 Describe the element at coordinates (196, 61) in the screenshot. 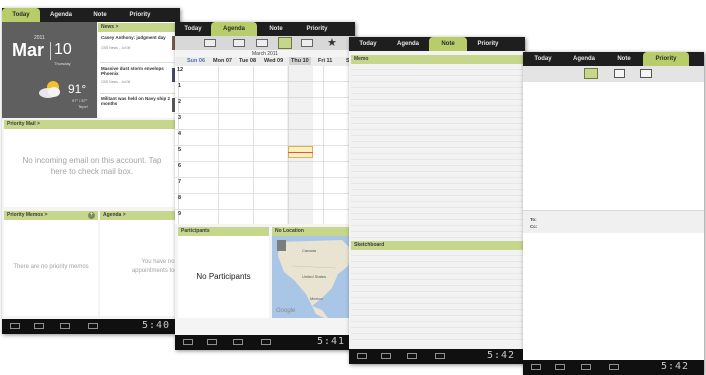

I see `day-header: Sun 06` at that location.